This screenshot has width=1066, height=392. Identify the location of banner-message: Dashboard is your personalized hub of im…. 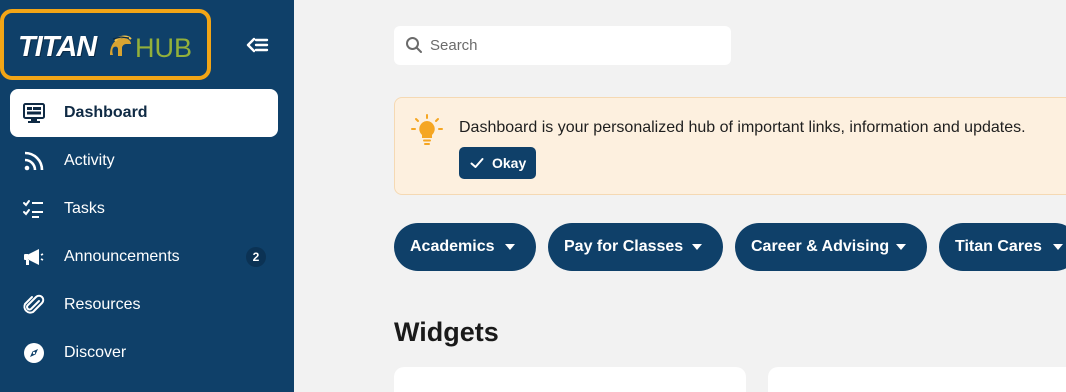
(742, 127).